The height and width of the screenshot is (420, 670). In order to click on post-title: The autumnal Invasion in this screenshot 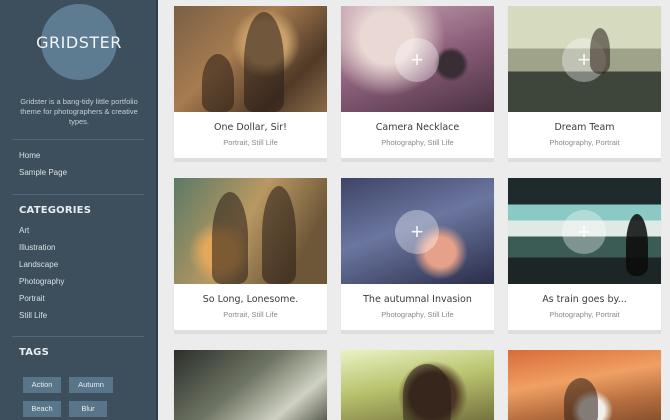, I will do `click(417, 299)`.